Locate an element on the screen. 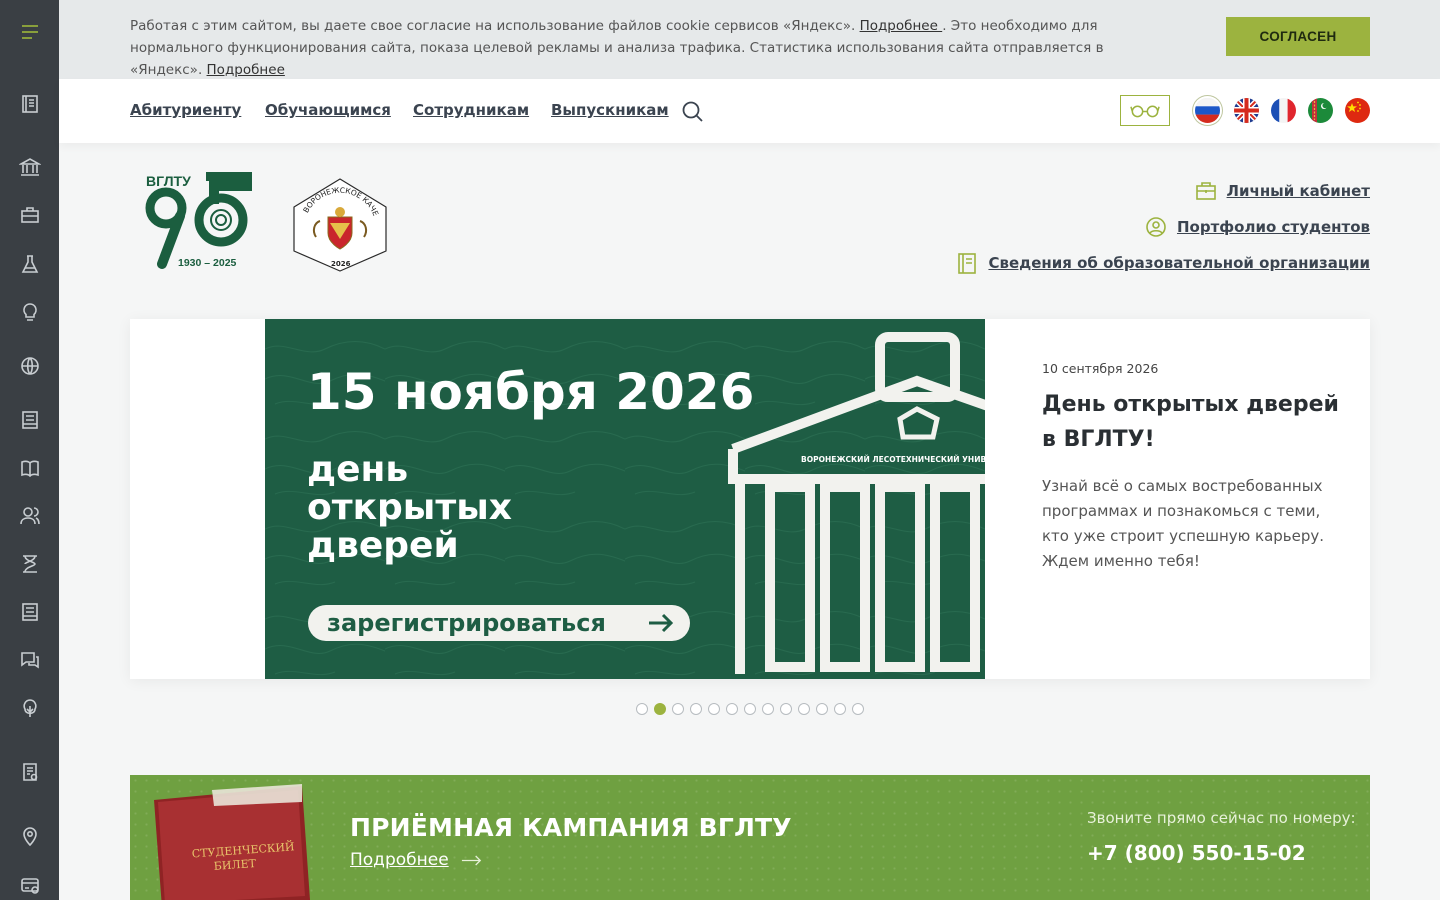 The image size is (1440, 900). personal-cabinet-label: Личный кабинет is located at coordinates (1298, 191).